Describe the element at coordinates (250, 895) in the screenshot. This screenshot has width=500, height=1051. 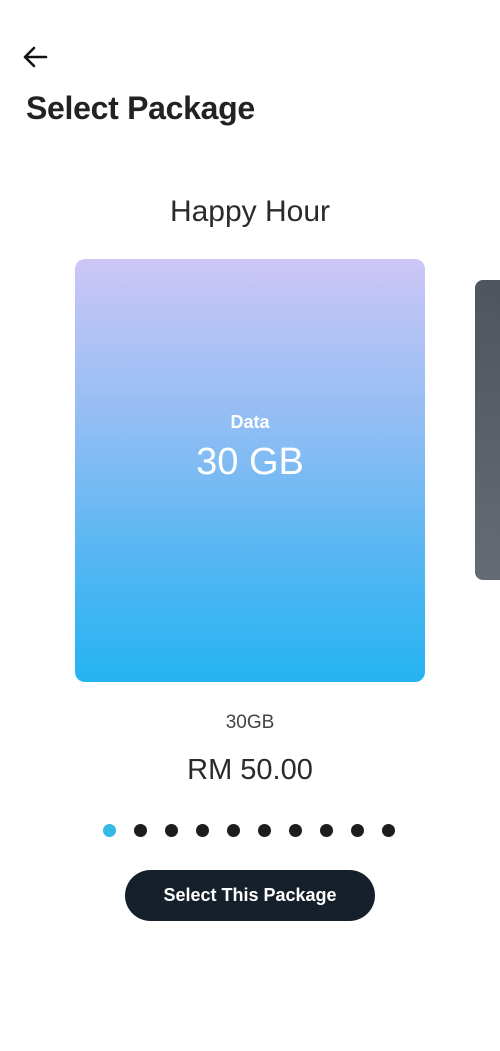
I see `select-package-button: Select This Package` at that location.